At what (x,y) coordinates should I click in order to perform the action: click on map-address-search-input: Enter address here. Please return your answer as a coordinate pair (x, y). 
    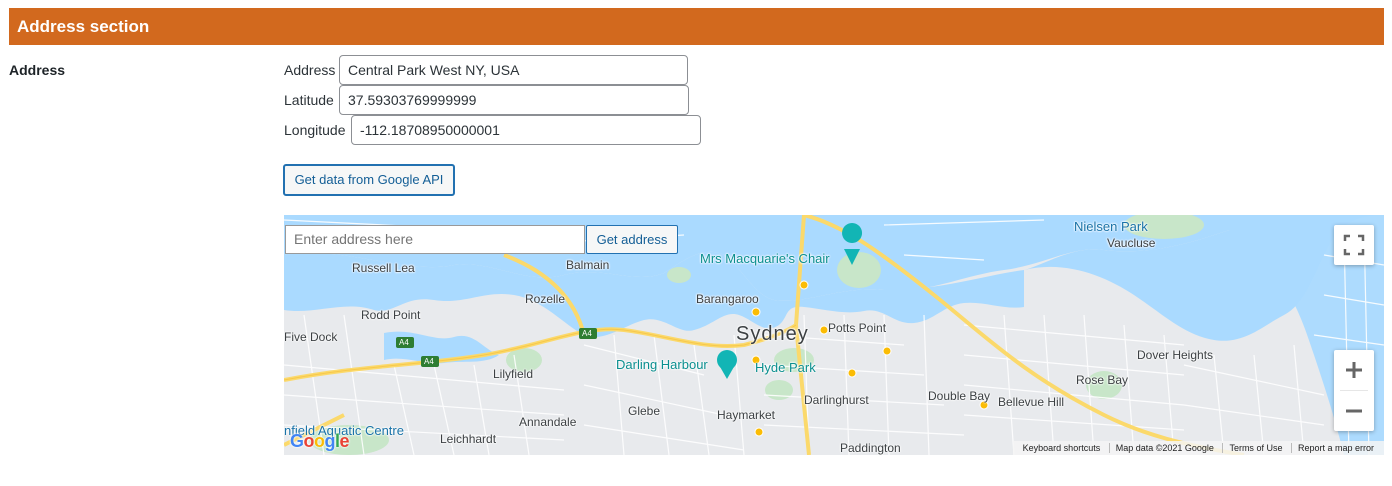
    Looking at the image, I should click on (435, 239).